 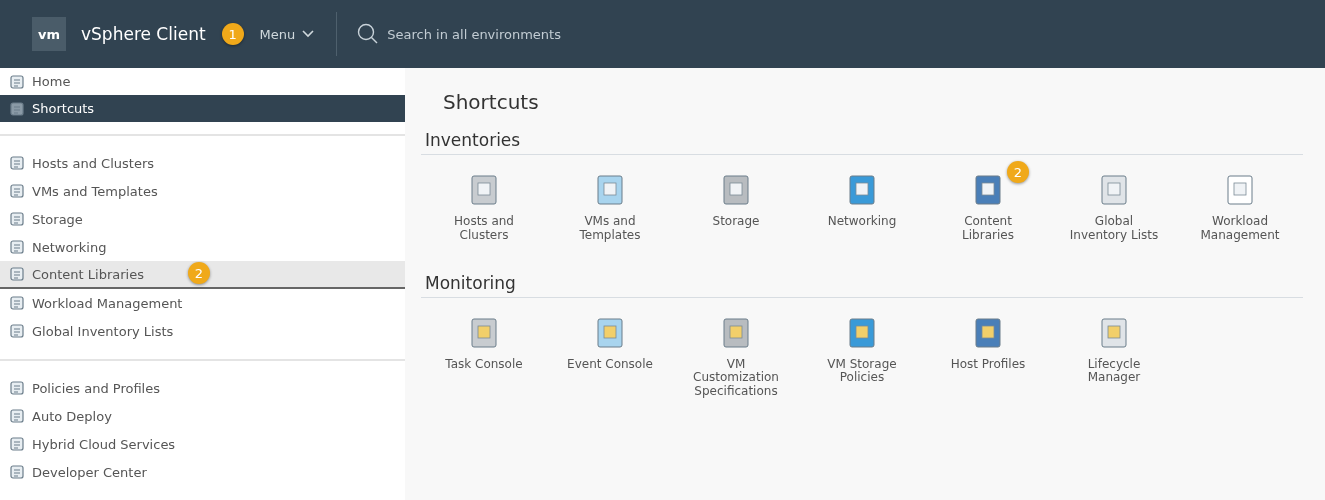 What do you see at coordinates (988, 350) in the screenshot?
I see `shortcut-tile: Host Profiles` at bounding box center [988, 350].